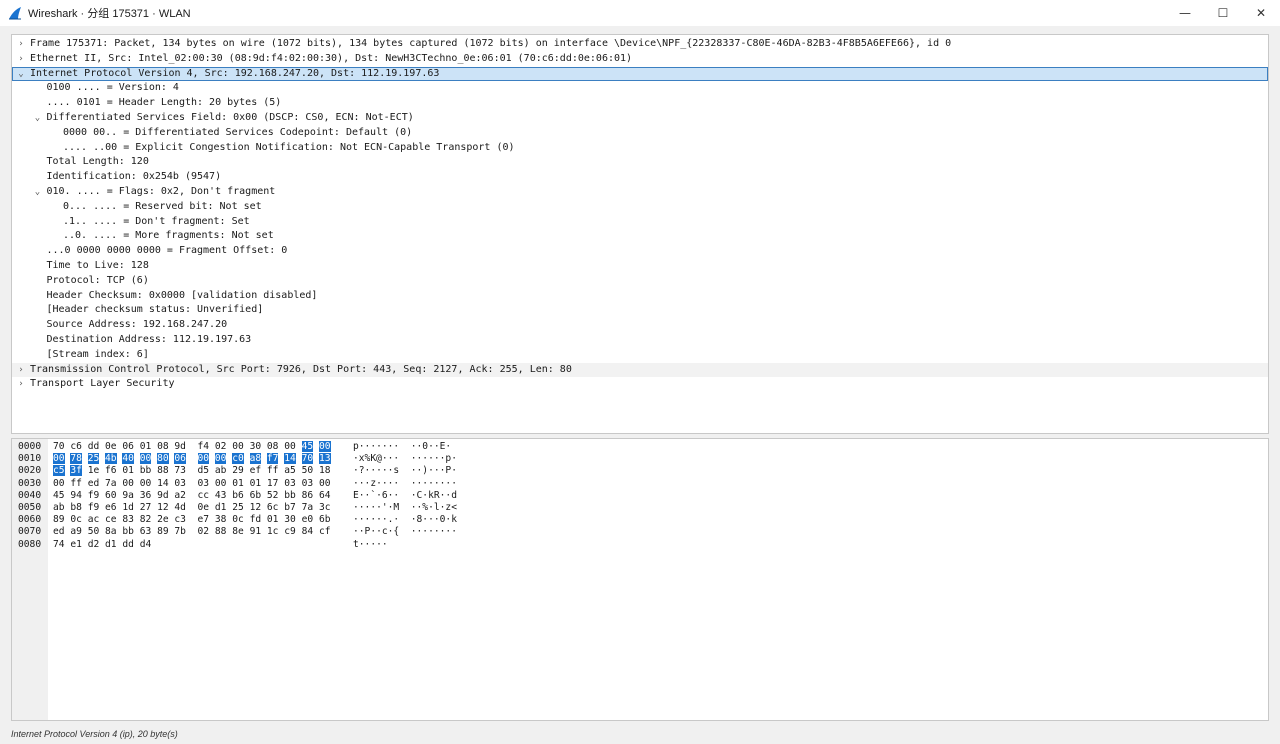  I want to click on tree-row: 0100 .... = Version: 4, so click(640, 88).